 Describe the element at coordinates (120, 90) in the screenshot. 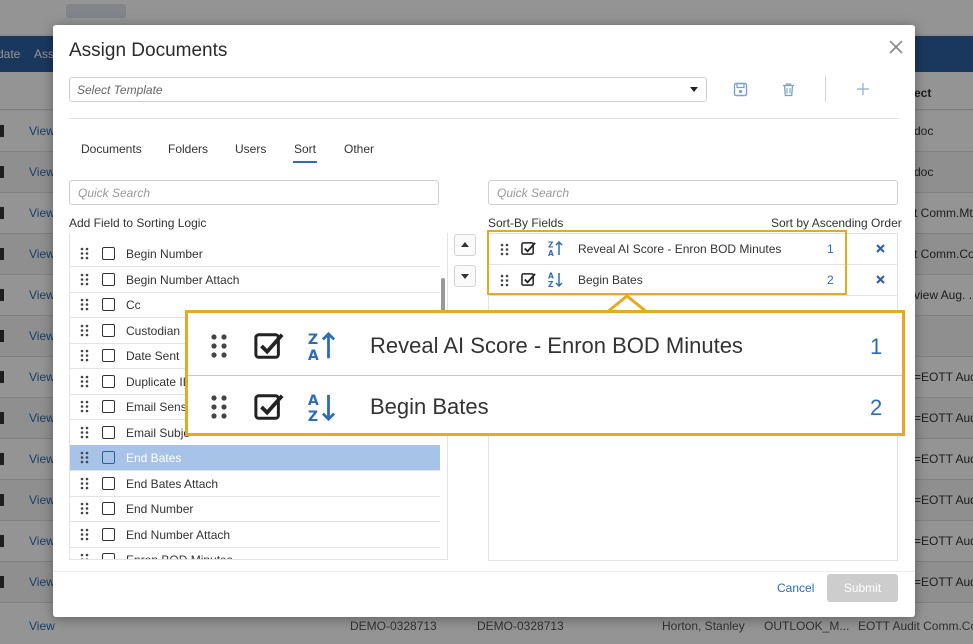

I see `template-select-placeholder: Select Template` at that location.